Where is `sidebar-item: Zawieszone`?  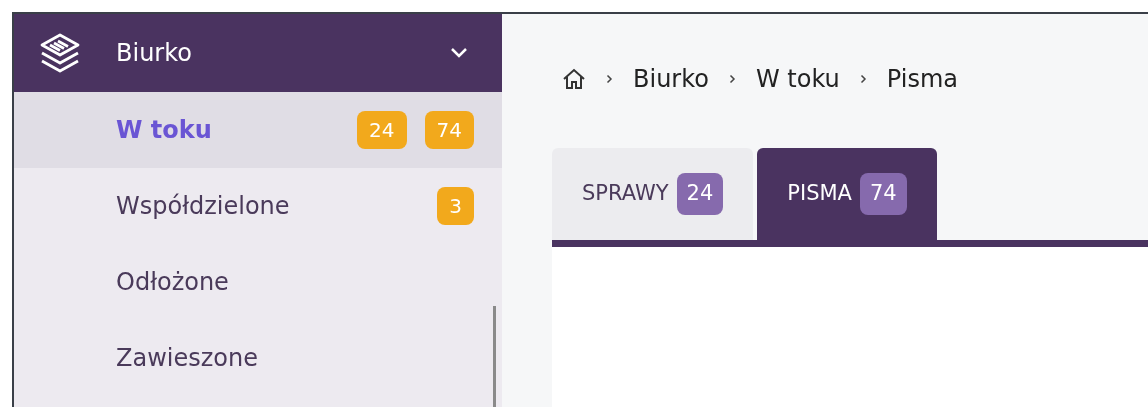
sidebar-item: Zawieszone is located at coordinates (258, 358).